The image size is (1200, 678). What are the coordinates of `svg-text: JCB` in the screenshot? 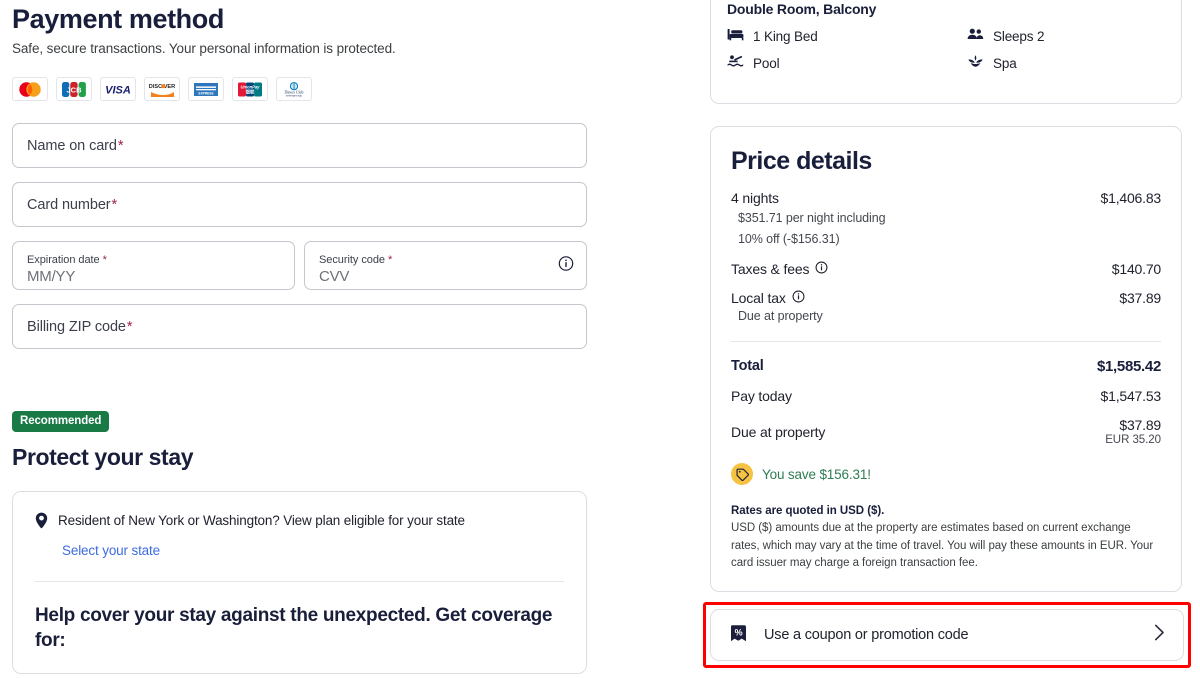 It's located at (74, 89).